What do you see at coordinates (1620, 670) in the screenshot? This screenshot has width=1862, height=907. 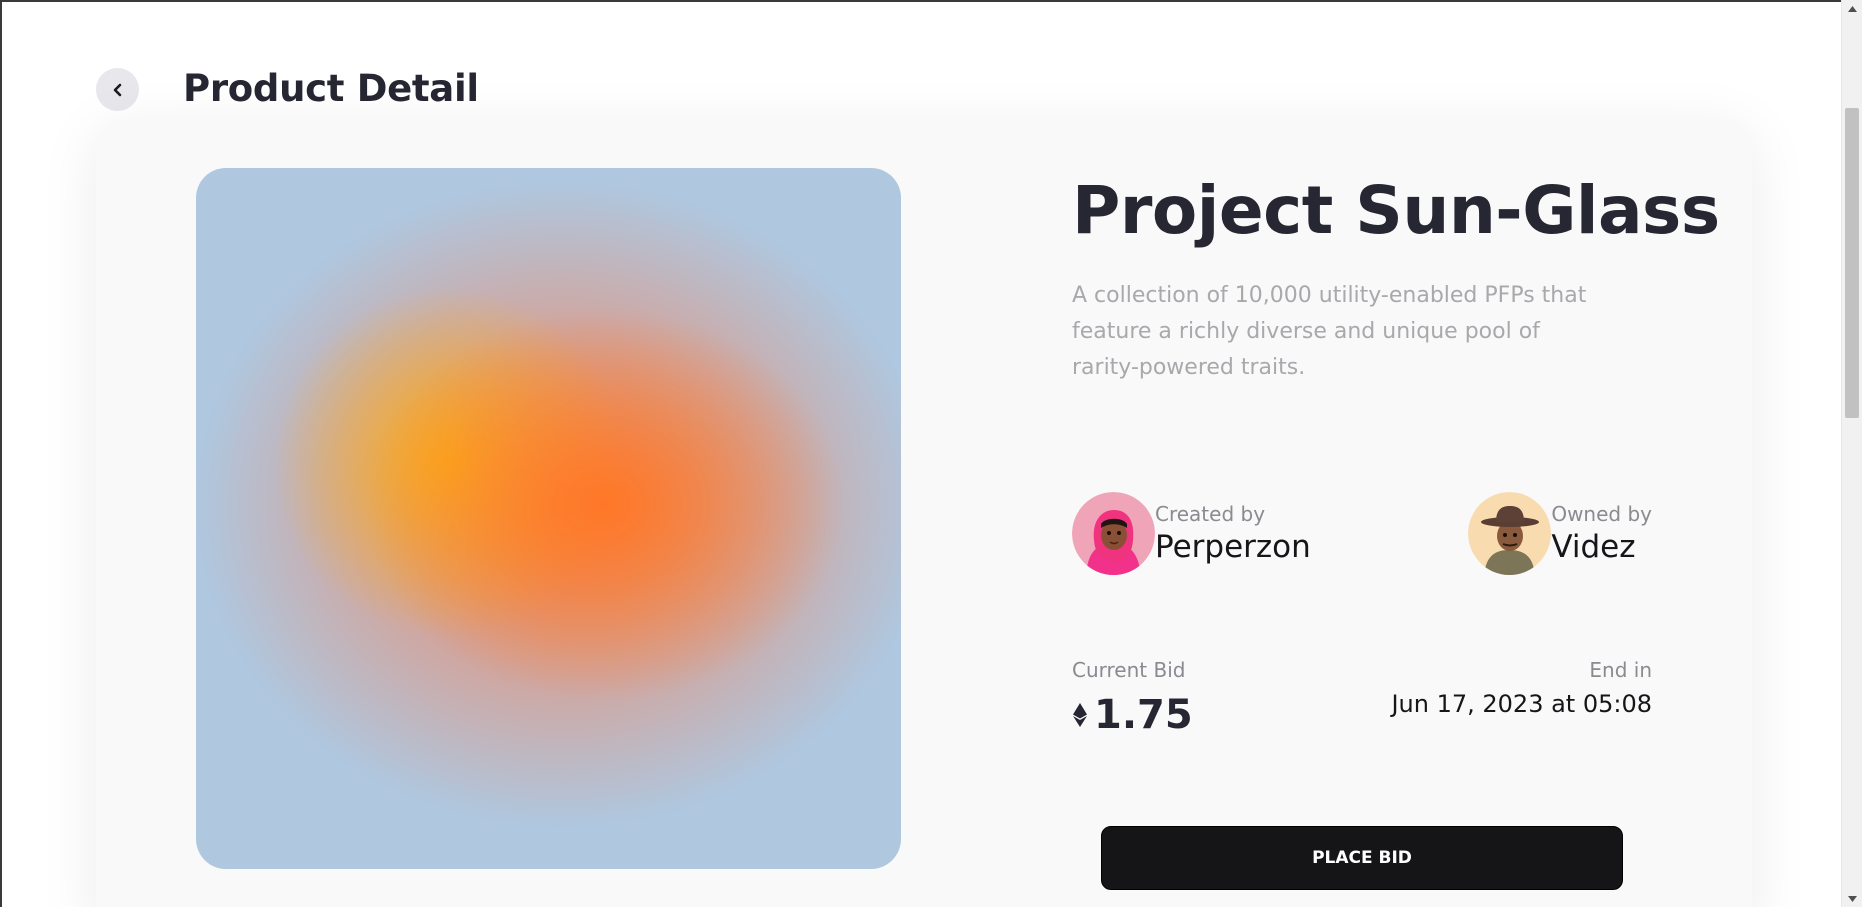 I see `end-in-label: End in` at bounding box center [1620, 670].